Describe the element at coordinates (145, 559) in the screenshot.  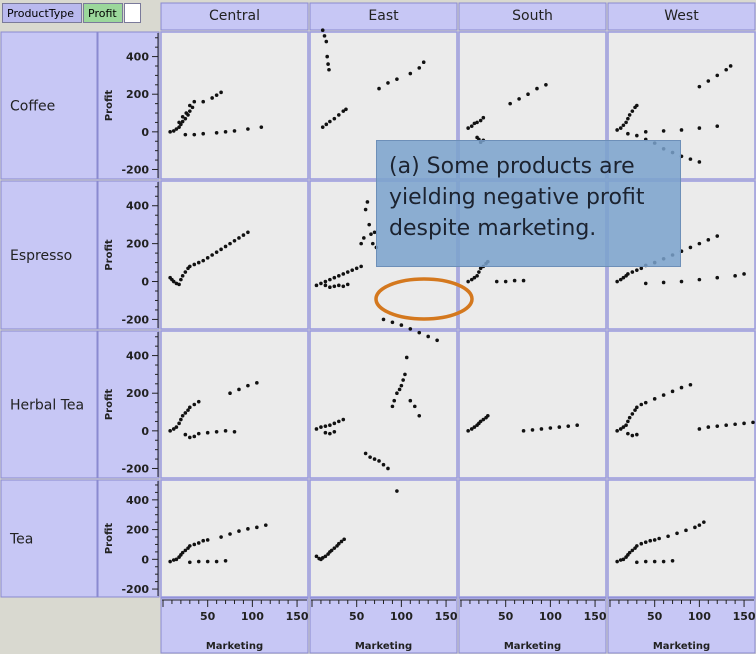
I see `y-tick-label: 0` at that location.